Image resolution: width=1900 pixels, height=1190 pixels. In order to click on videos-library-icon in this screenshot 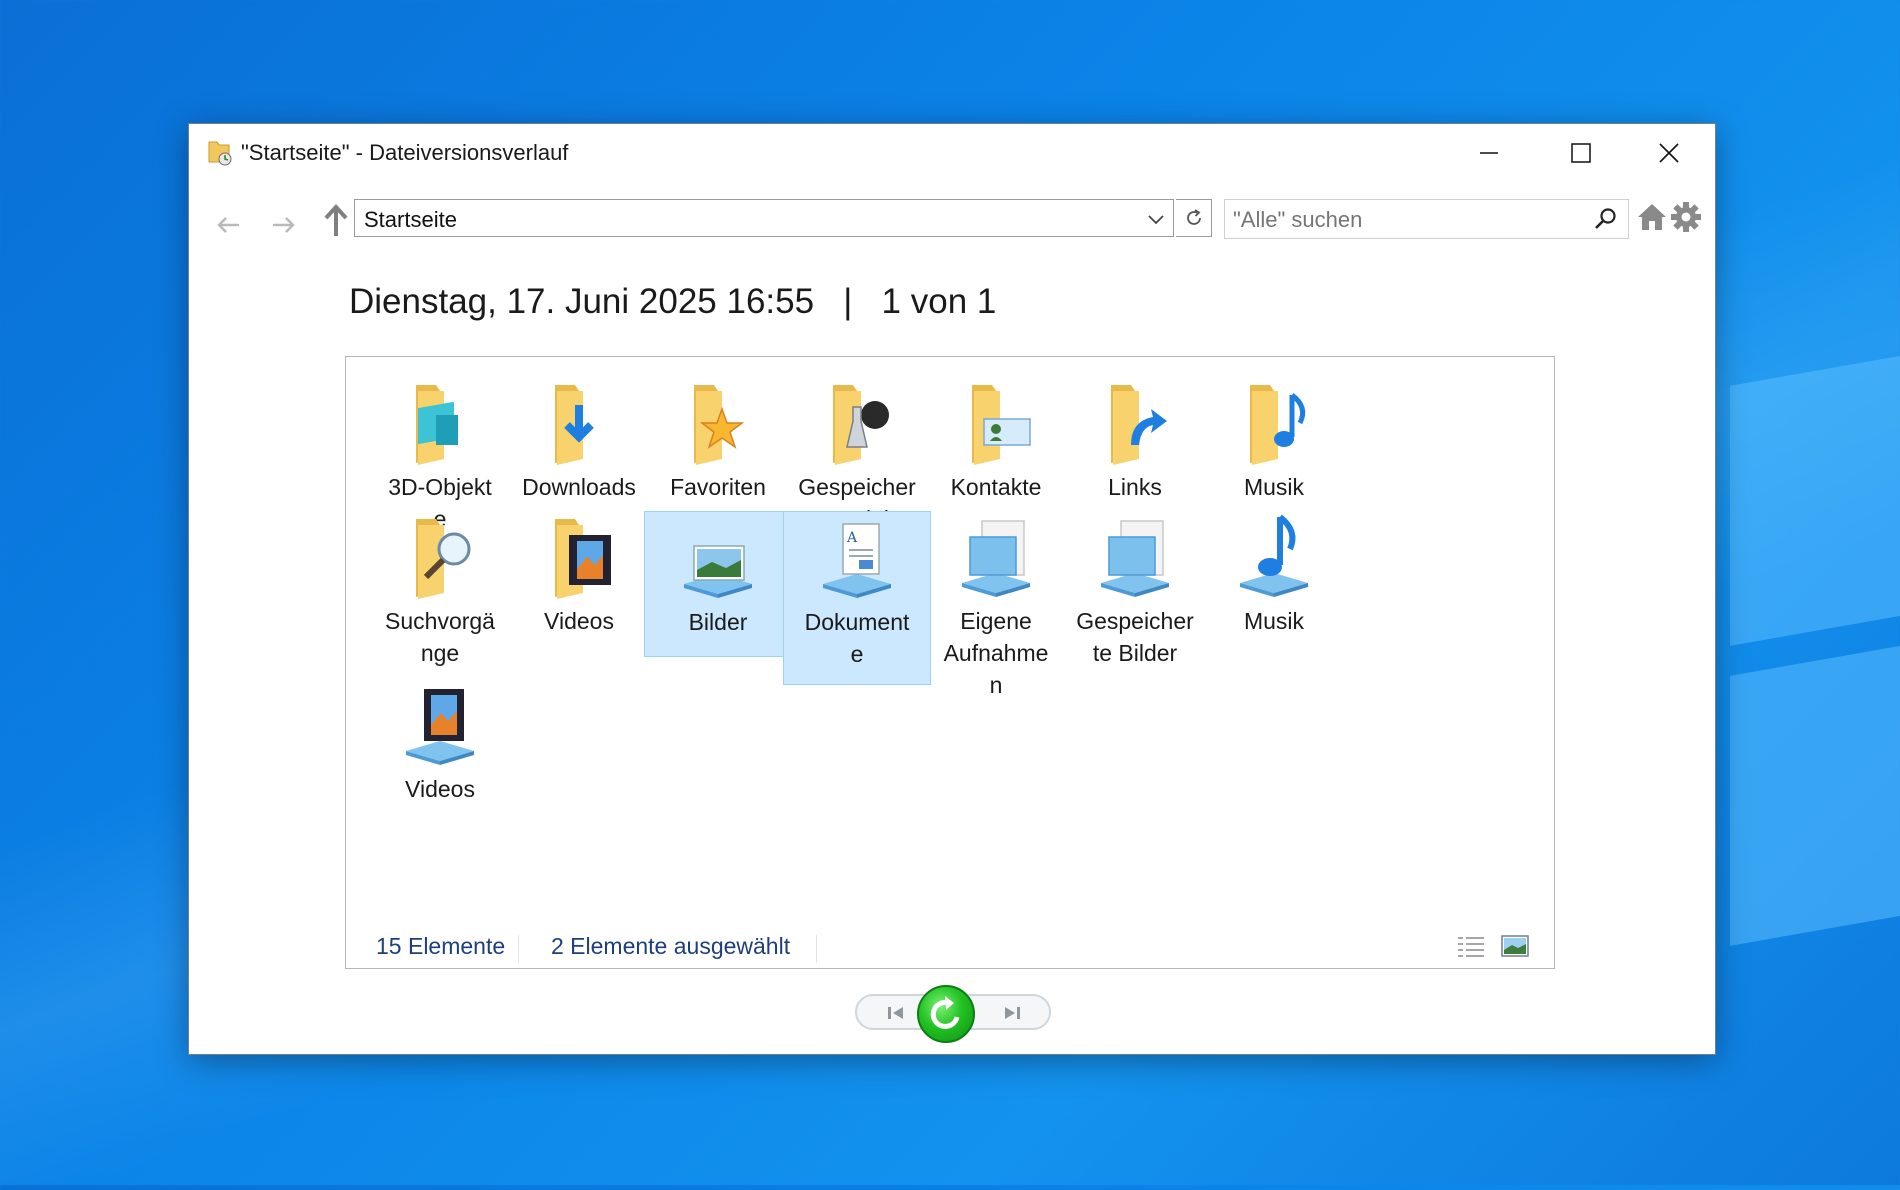, I will do `click(440, 725)`.